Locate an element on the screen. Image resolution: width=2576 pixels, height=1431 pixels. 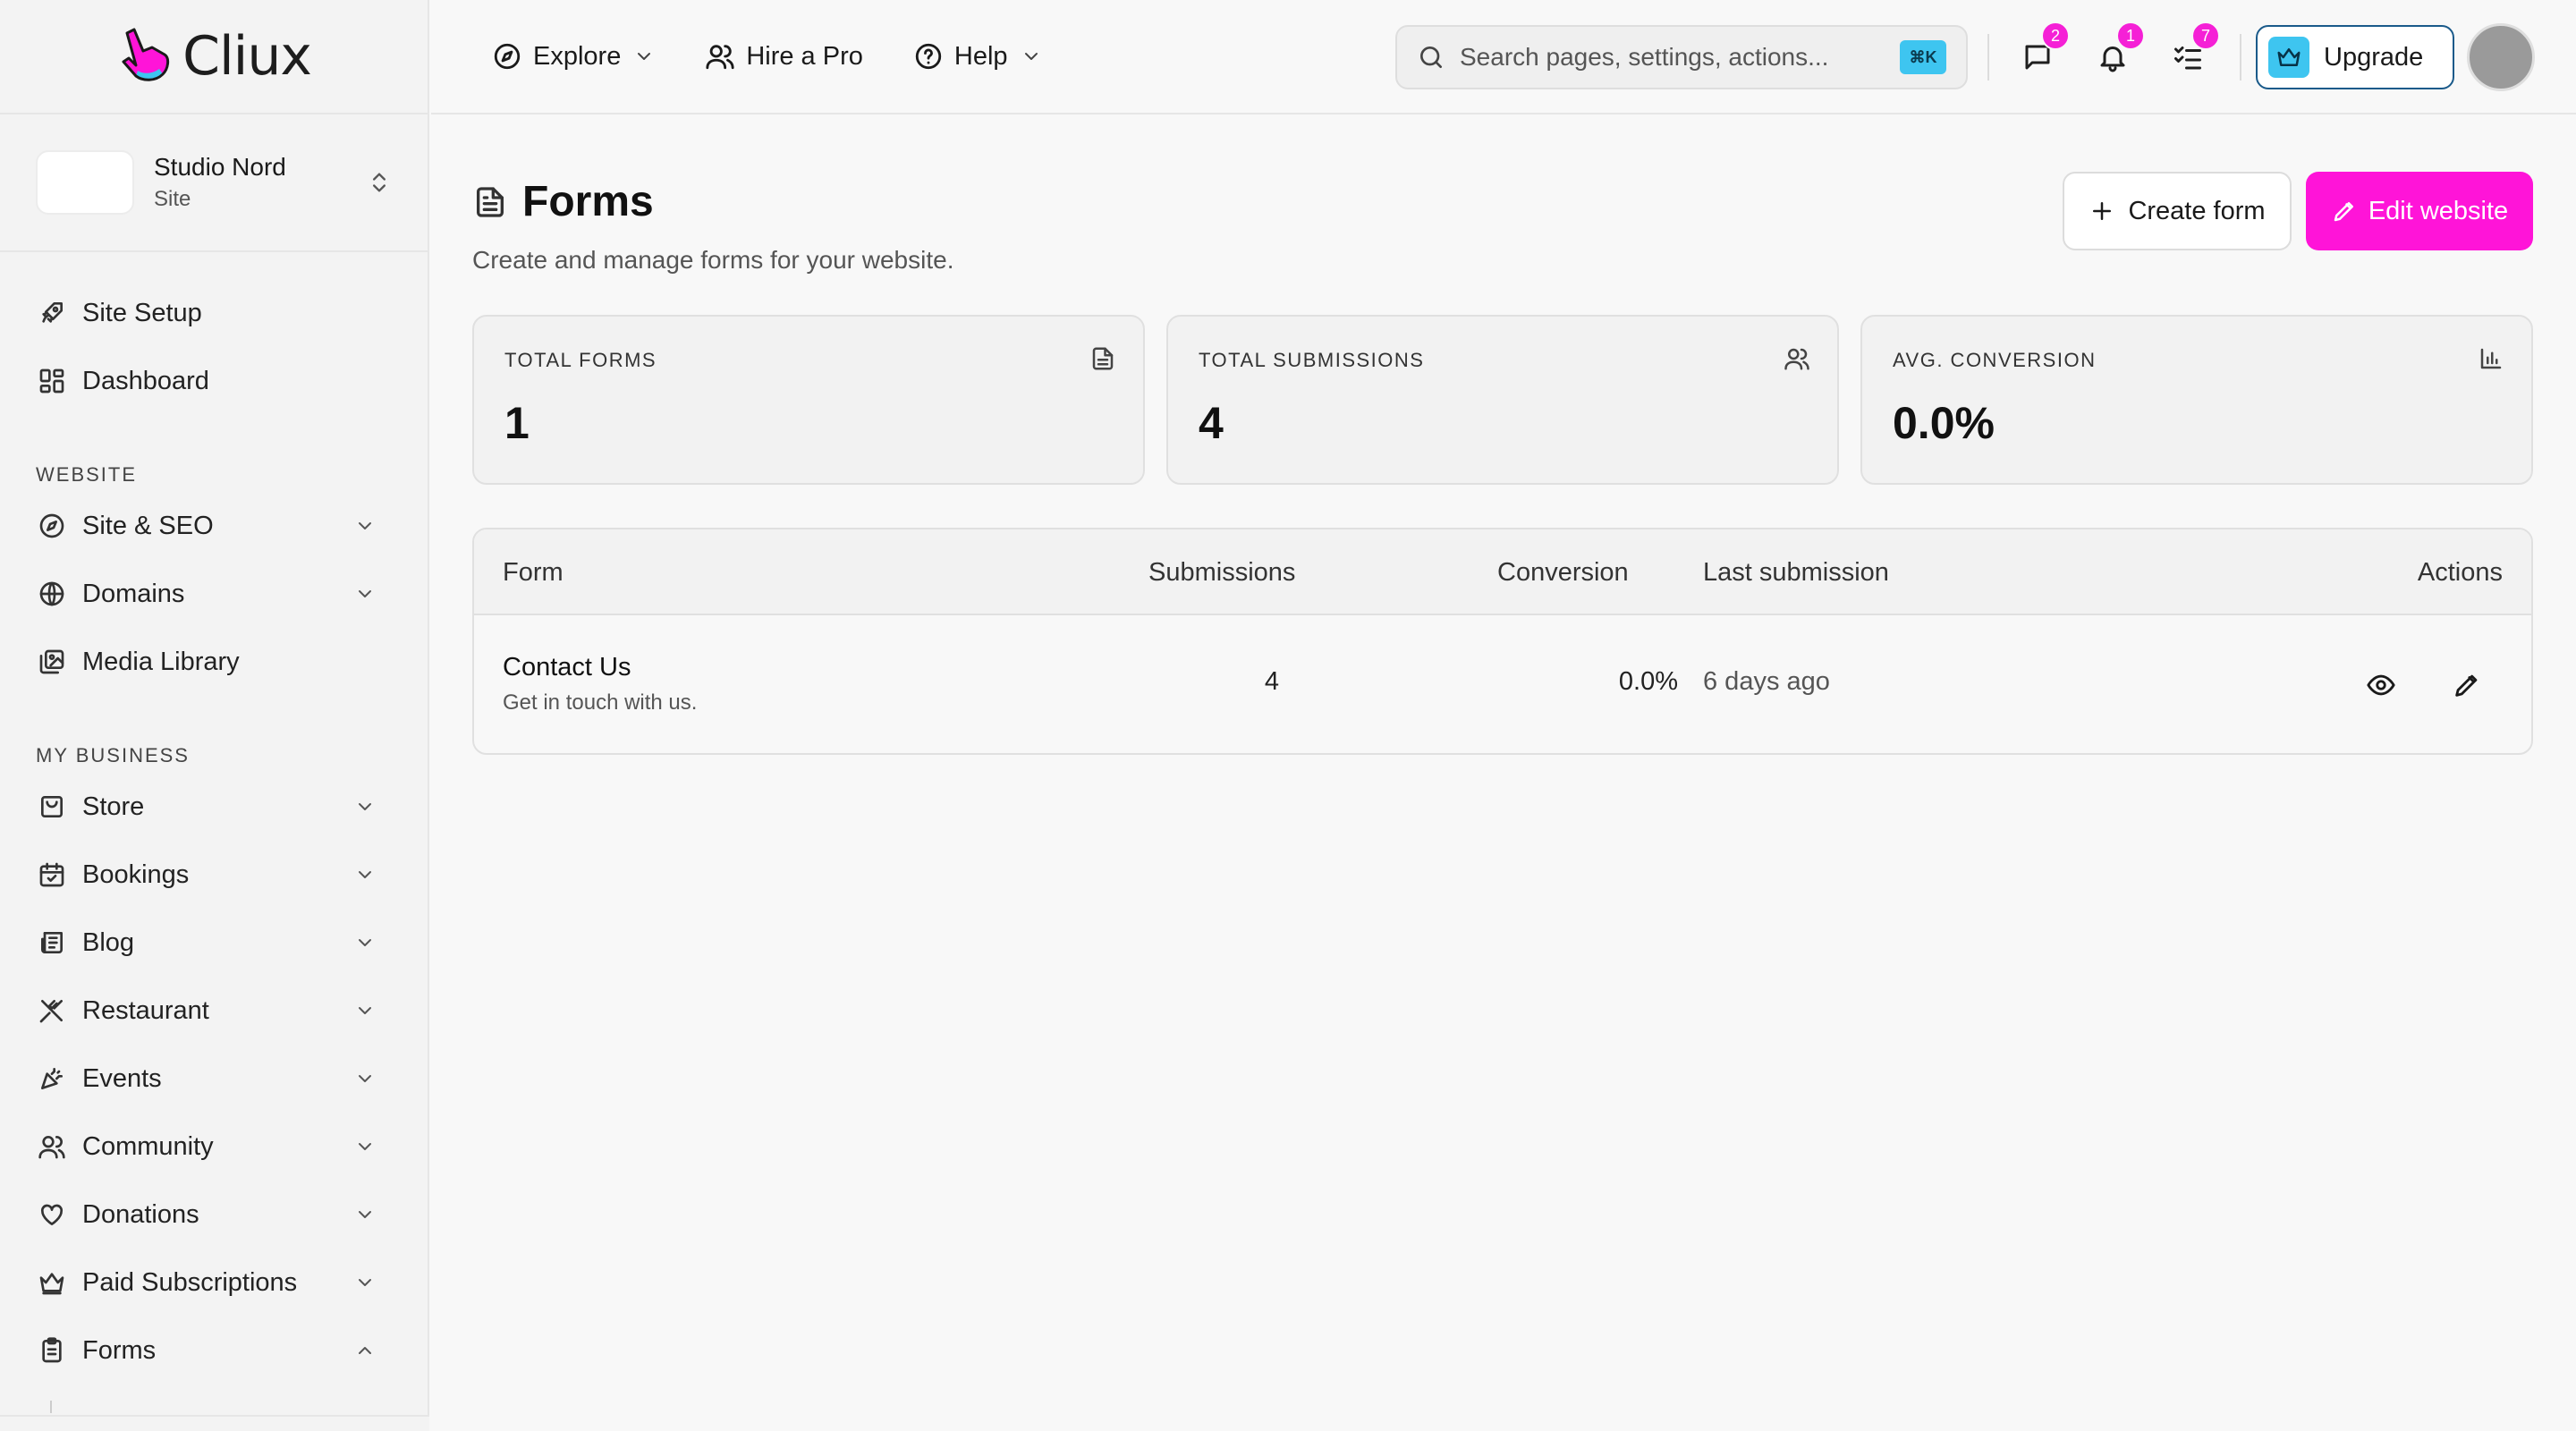
sidebar-item-events: Events is located at coordinates (214, 1079).